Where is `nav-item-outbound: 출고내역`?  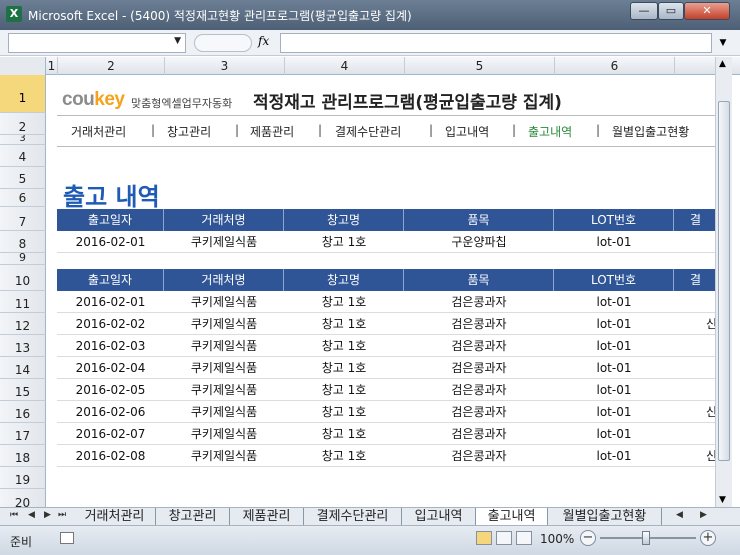
nav-item-outbound: 출고내역 is located at coordinates (550, 131).